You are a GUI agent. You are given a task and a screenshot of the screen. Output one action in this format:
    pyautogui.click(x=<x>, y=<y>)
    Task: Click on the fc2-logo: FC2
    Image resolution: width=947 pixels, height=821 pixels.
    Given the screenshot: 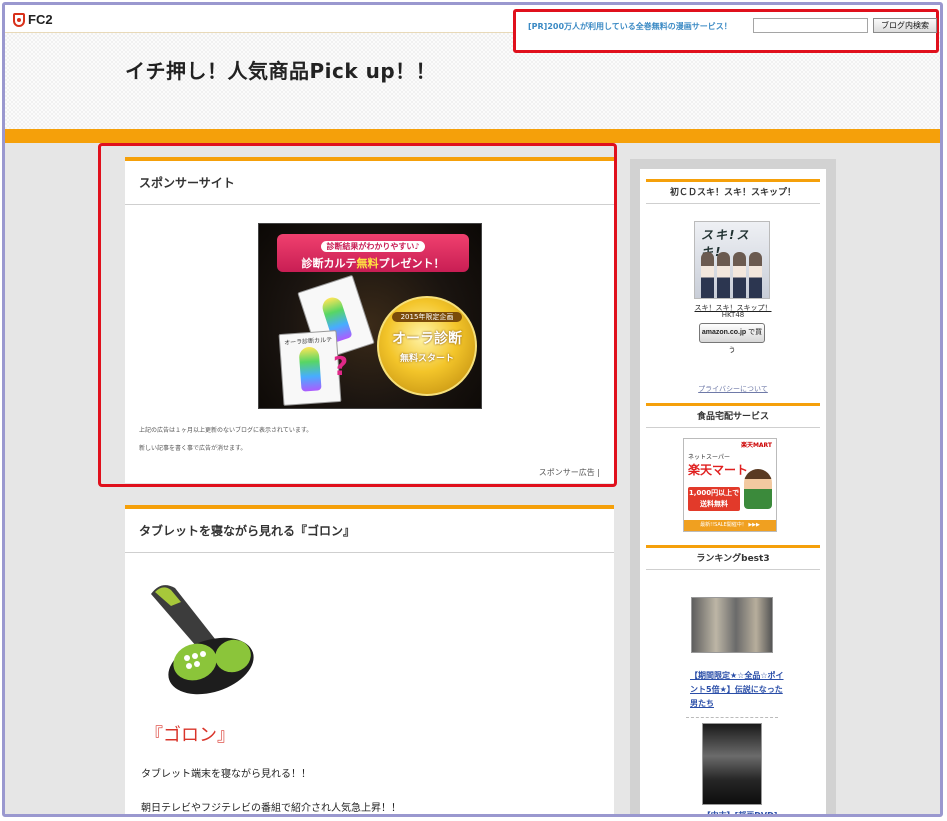 What is the action you would take?
    pyautogui.click(x=33, y=19)
    